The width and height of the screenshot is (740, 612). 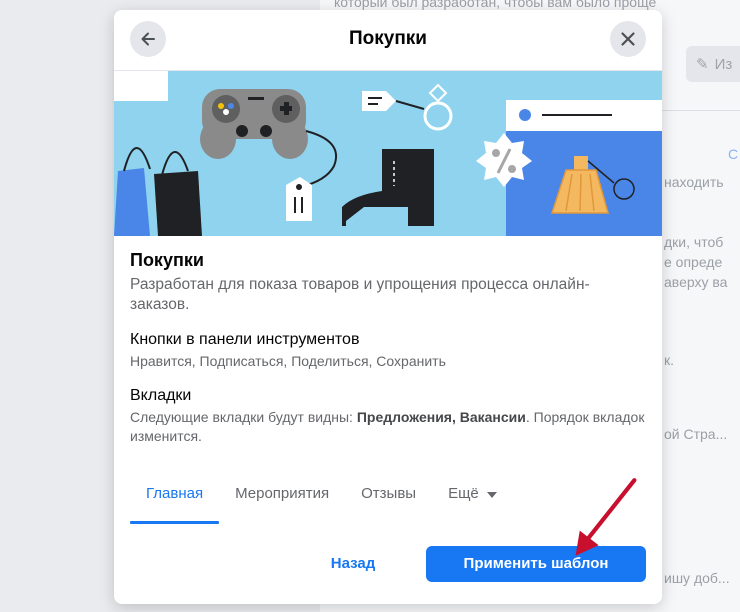 What do you see at coordinates (702, 64) in the screenshot?
I see `pencil-icon: ✎` at bounding box center [702, 64].